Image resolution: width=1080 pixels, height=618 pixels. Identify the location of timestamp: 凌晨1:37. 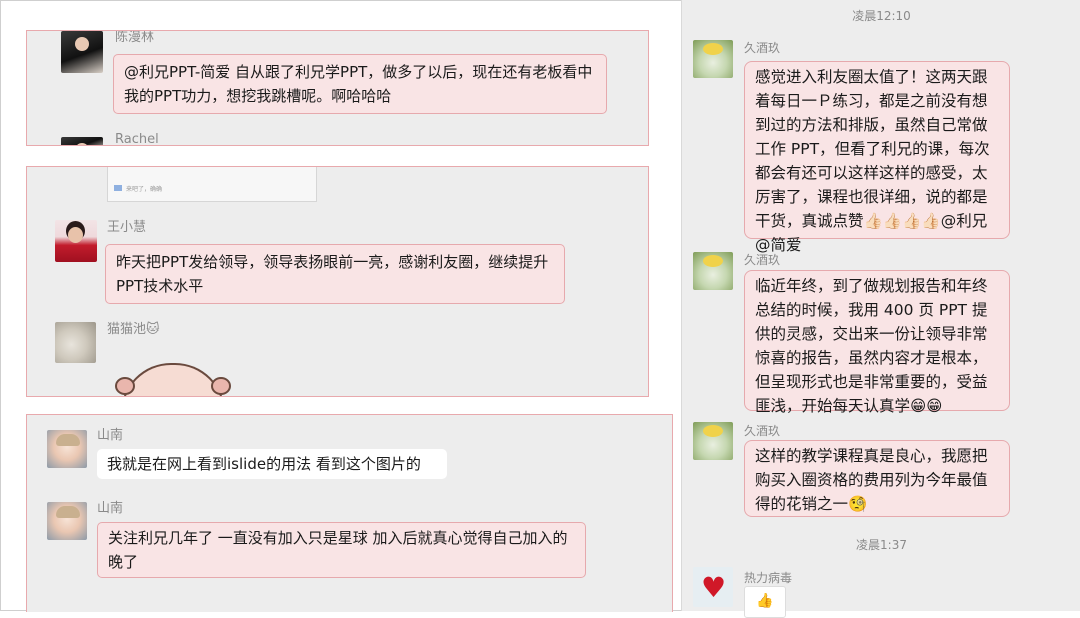
(881, 545).